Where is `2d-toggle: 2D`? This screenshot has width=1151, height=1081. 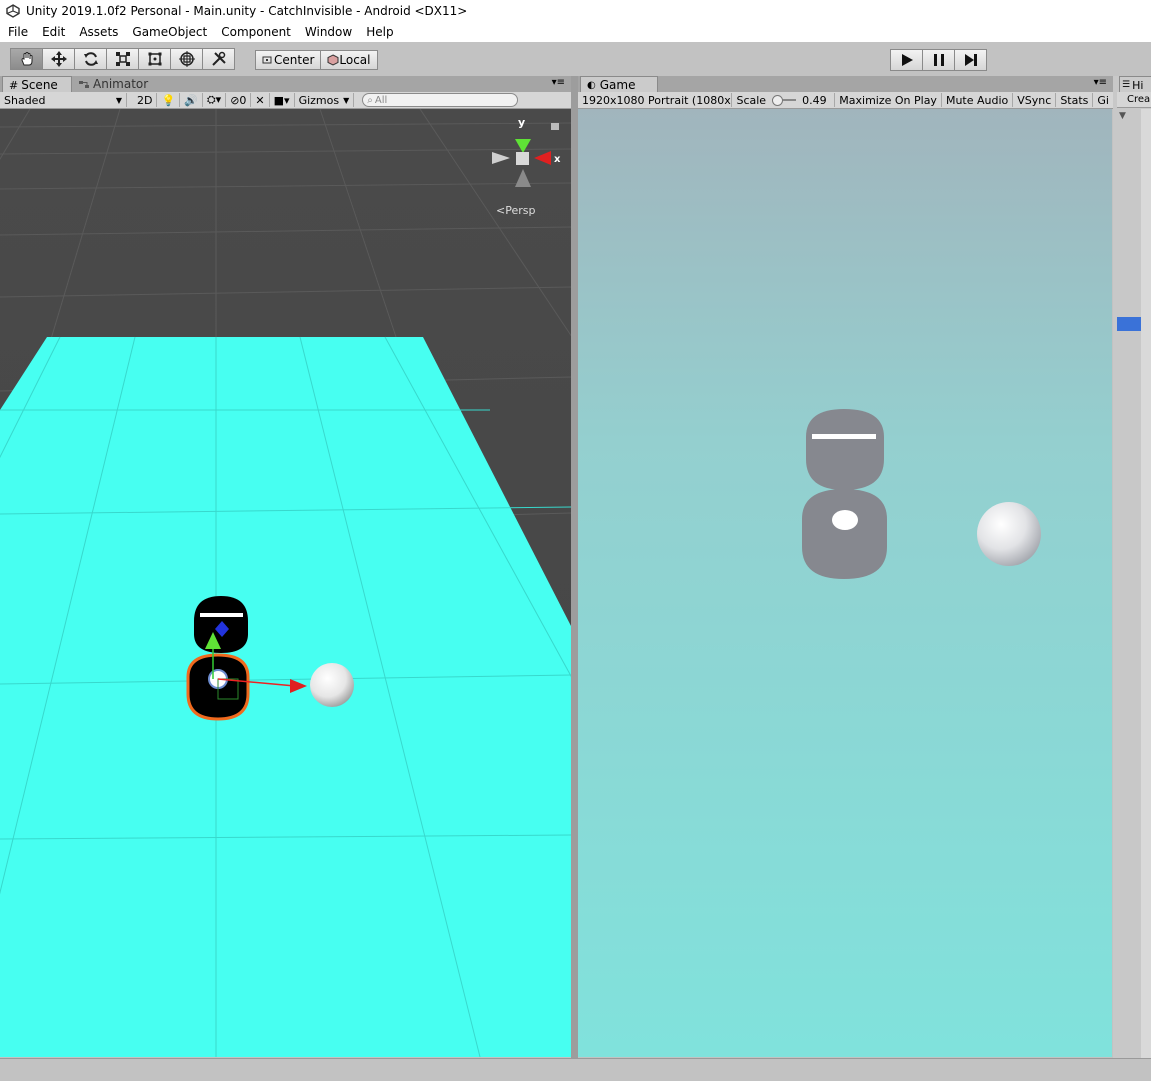 2d-toggle: 2D is located at coordinates (145, 100).